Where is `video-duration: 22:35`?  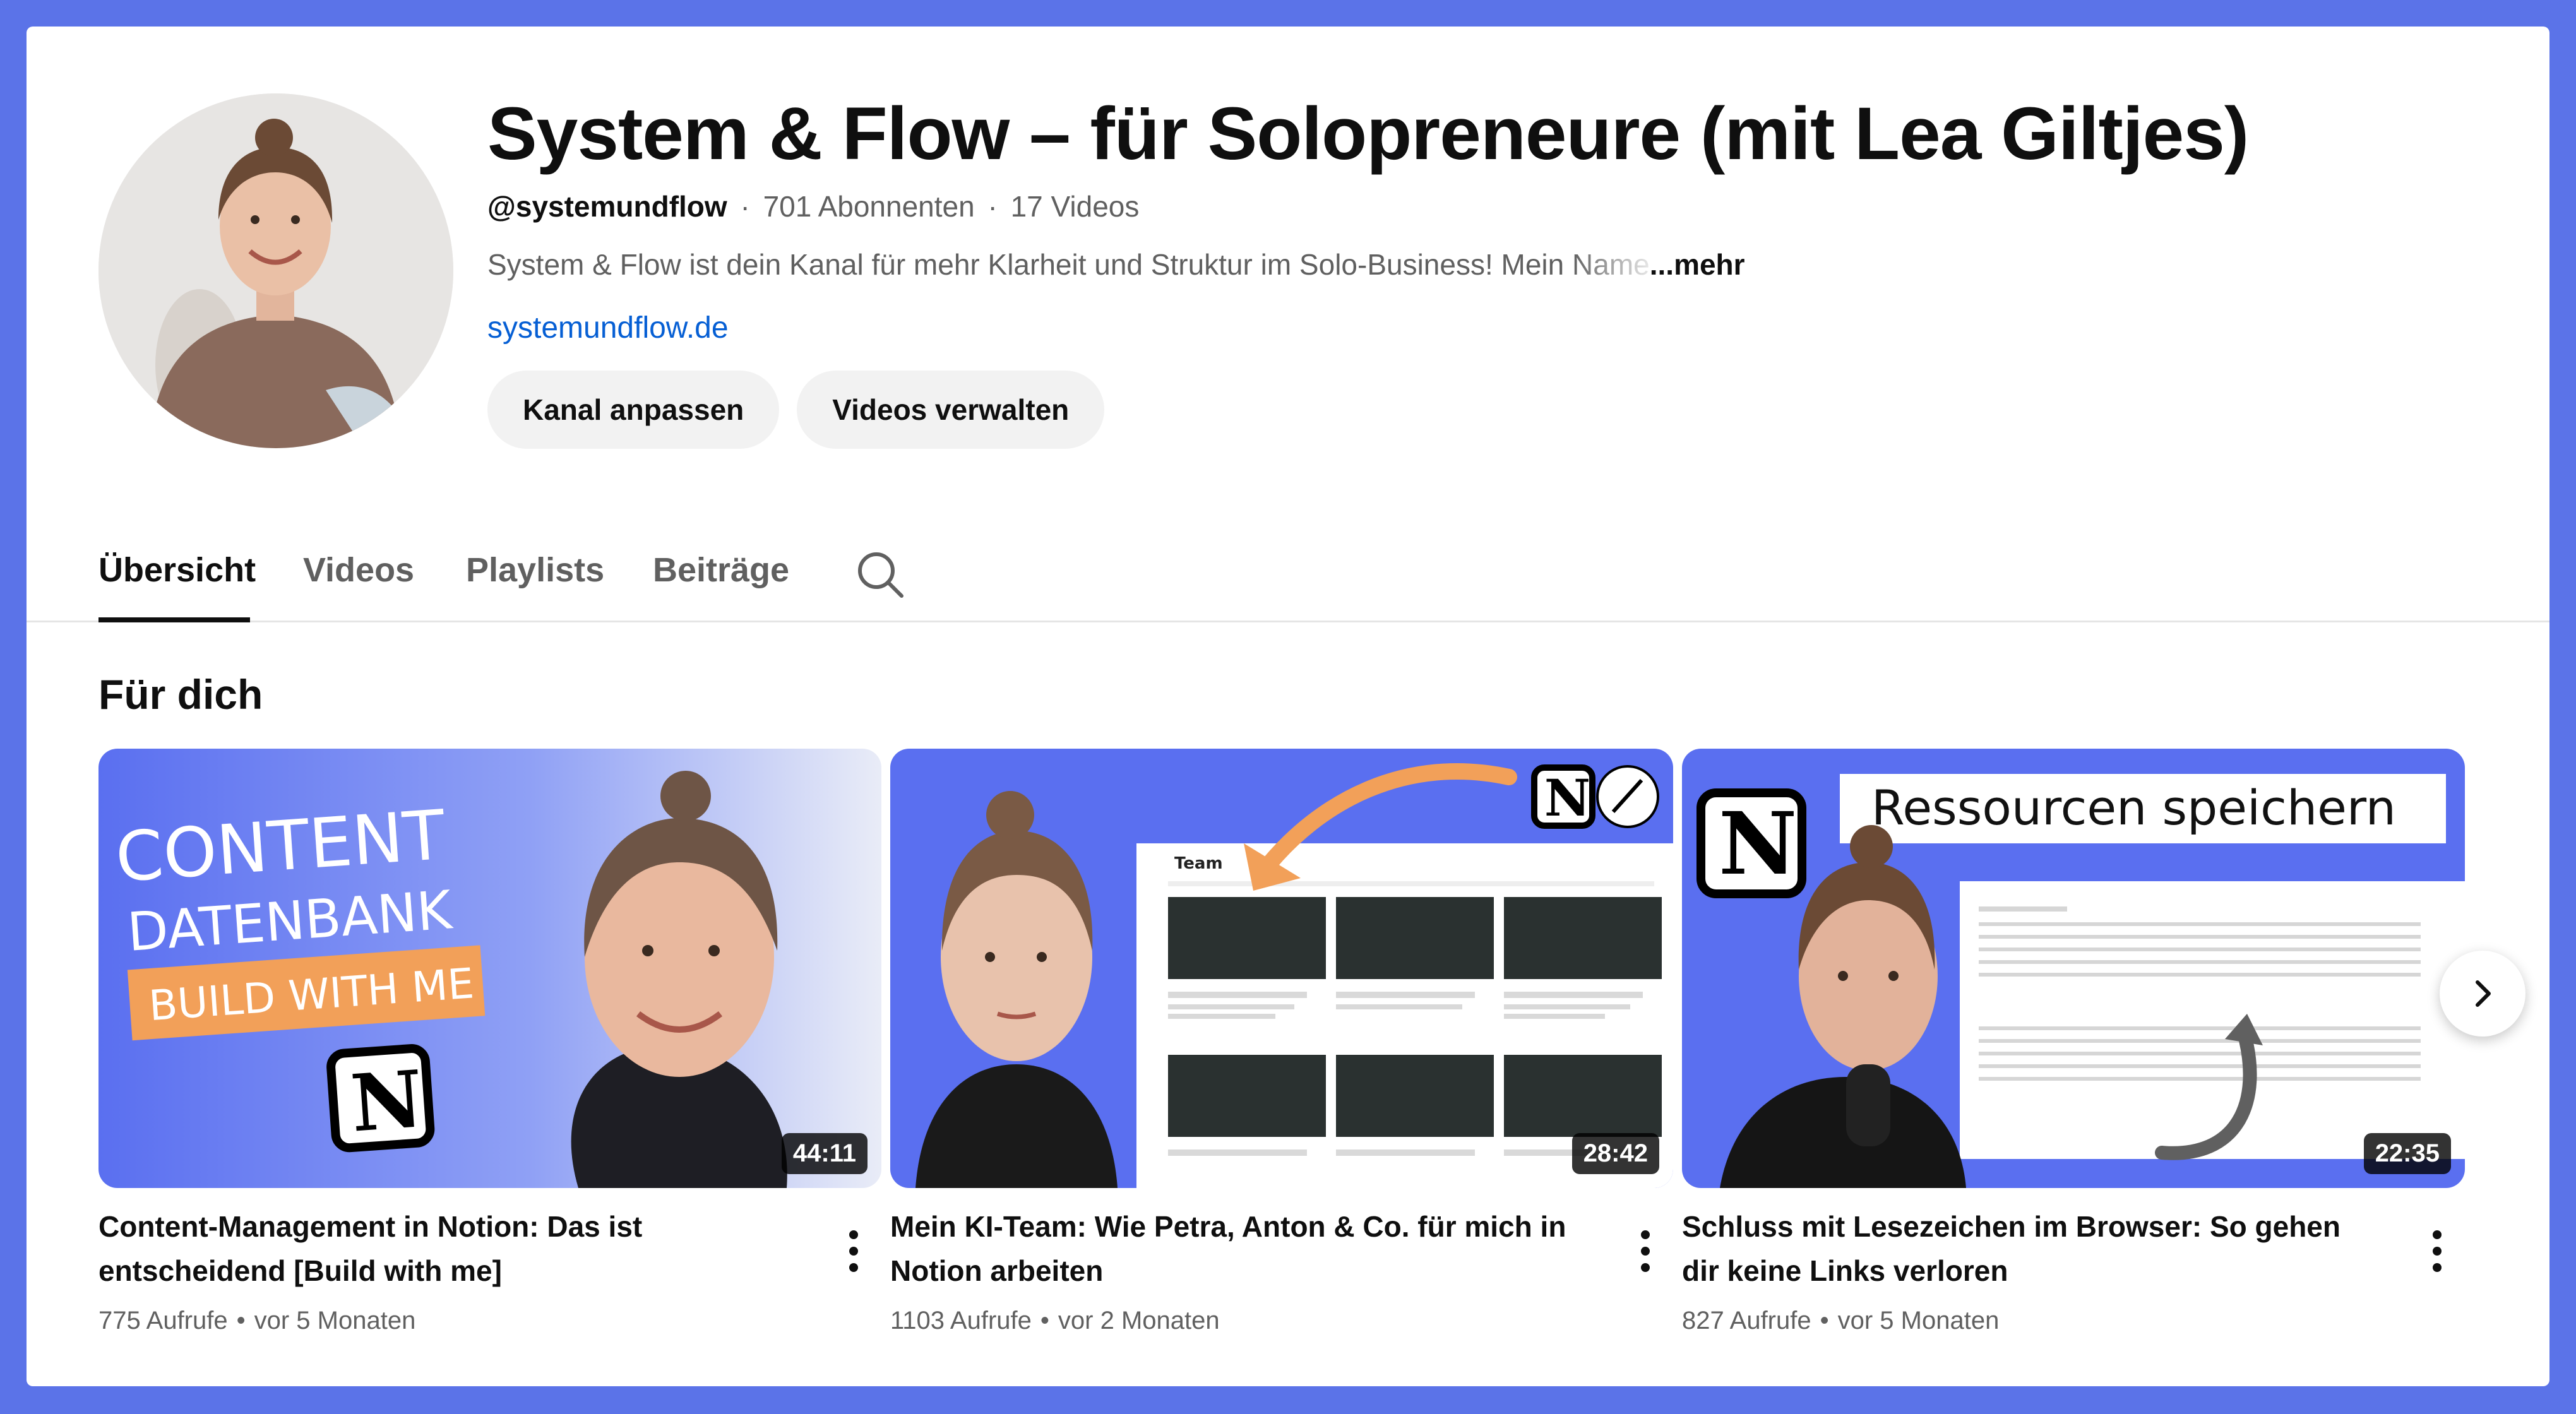
video-duration: 22:35 is located at coordinates (2407, 1153).